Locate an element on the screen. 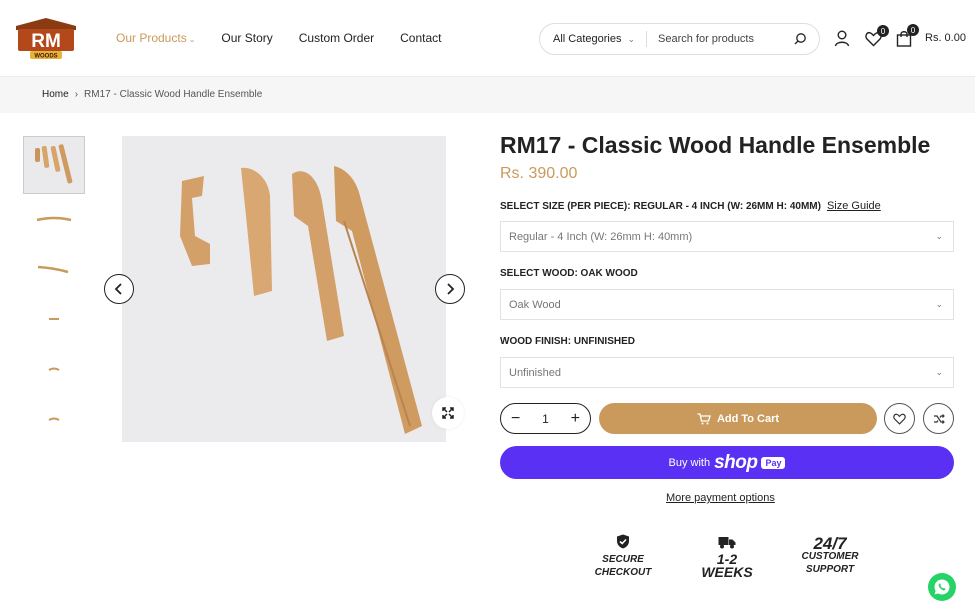  search-bar: All Categories ⌄ is located at coordinates (679, 39).